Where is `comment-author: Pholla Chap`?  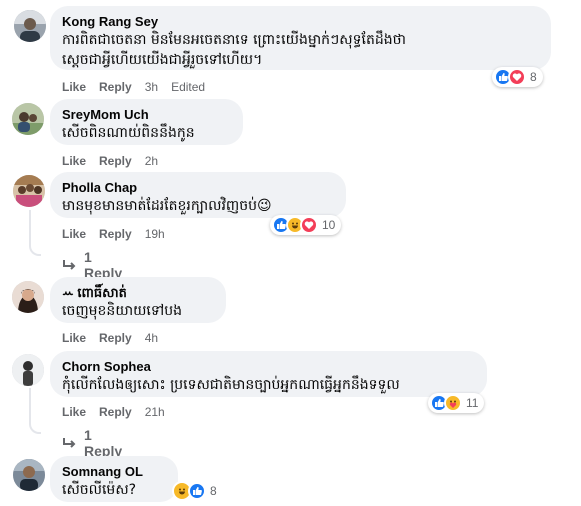 comment-author: Pholla Chap is located at coordinates (198, 188).